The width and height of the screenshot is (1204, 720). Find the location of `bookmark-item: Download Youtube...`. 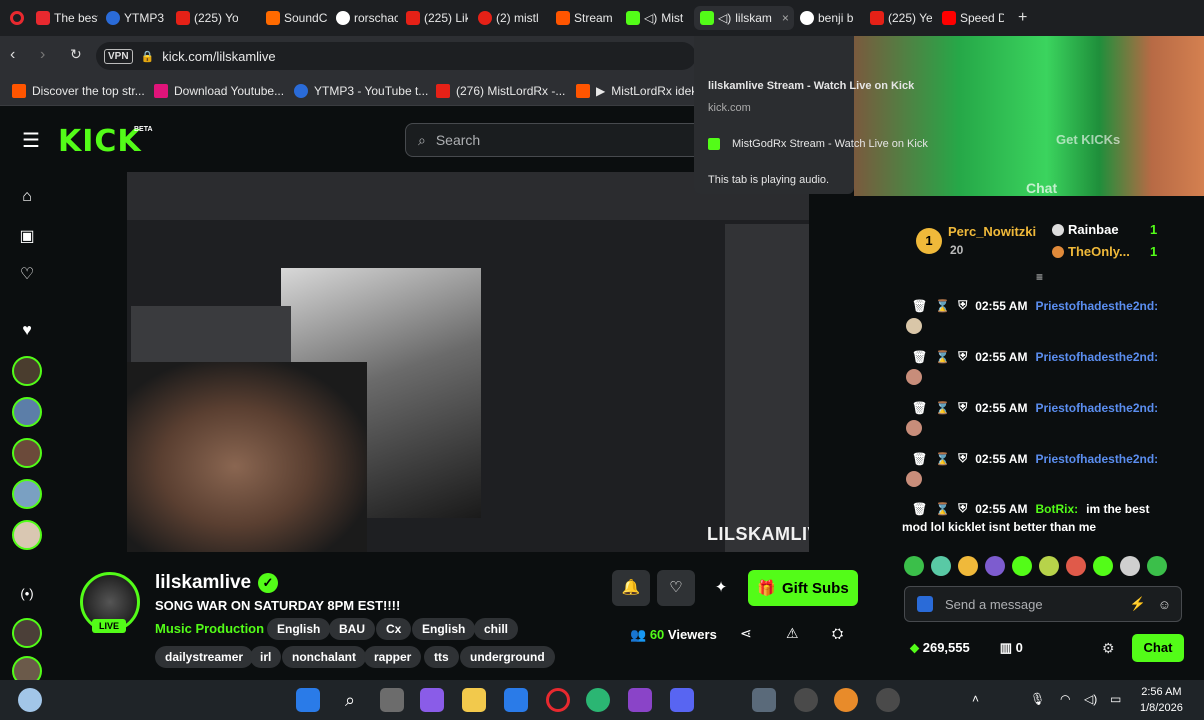

bookmark-item: Download Youtube... is located at coordinates (219, 91).